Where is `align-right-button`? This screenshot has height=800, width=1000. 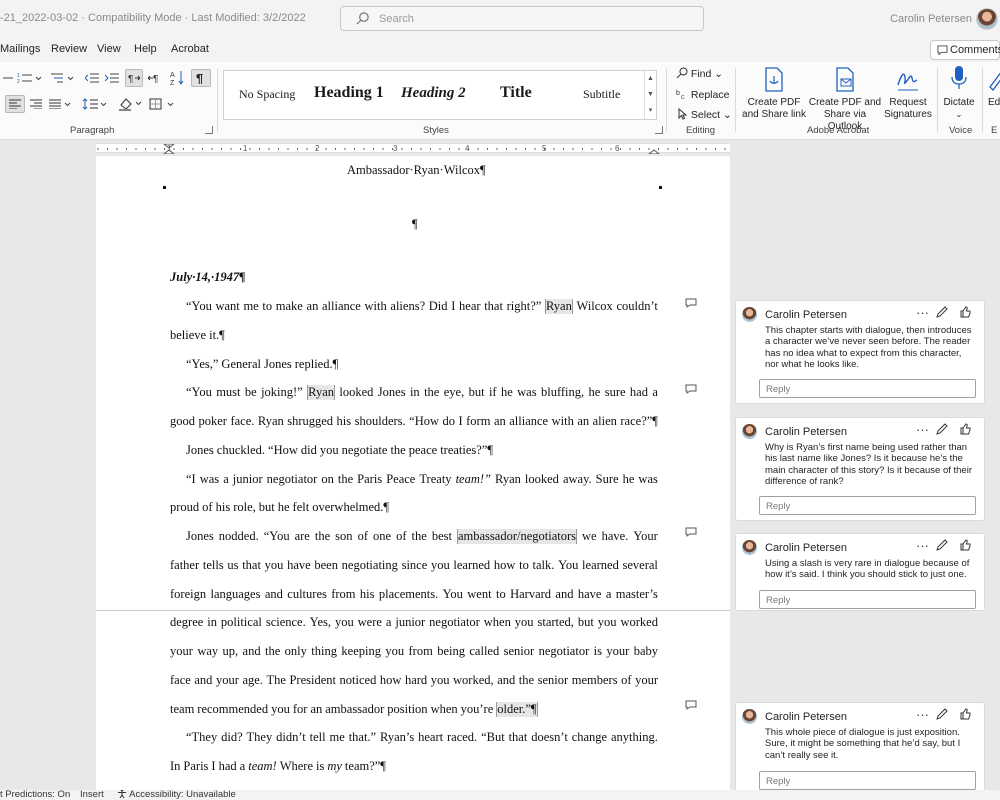 align-right-button is located at coordinates (36, 104).